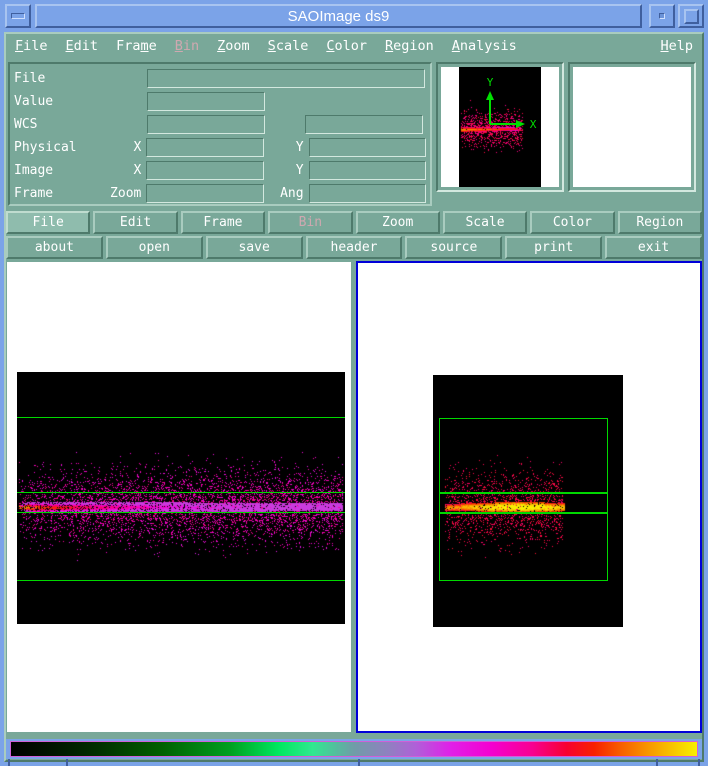 The width and height of the screenshot is (708, 766). I want to click on magnifier-canvas, so click(632, 127).